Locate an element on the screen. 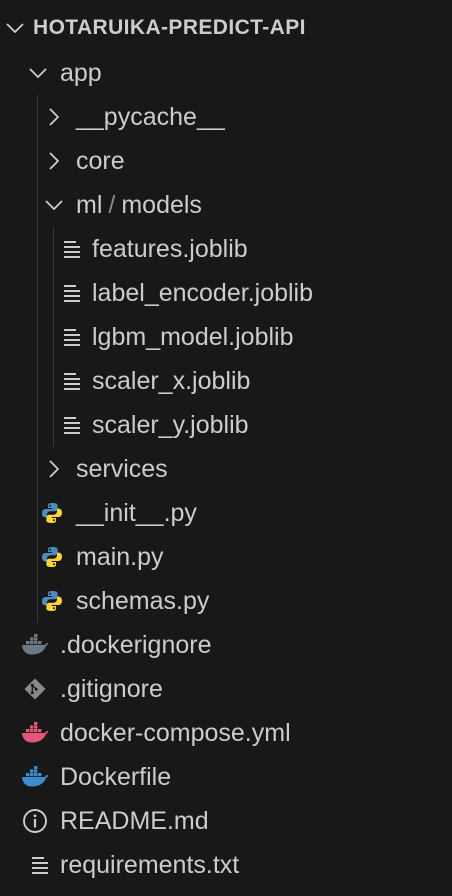  file-scaler-y-joblib: scaler_y.joblib is located at coordinates (226, 425).